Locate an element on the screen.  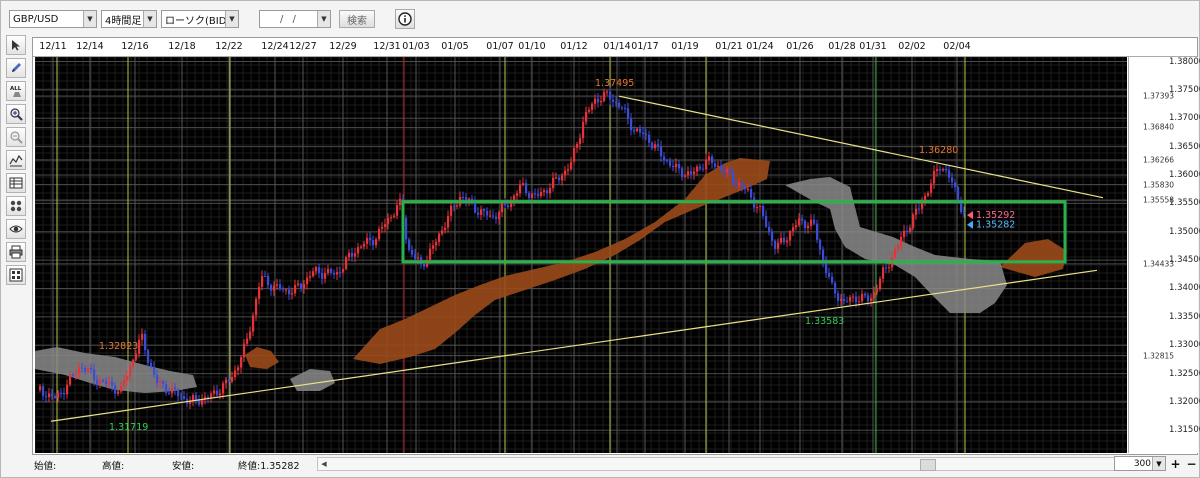
date-tick-label: 01/10 is located at coordinates (532, 46).